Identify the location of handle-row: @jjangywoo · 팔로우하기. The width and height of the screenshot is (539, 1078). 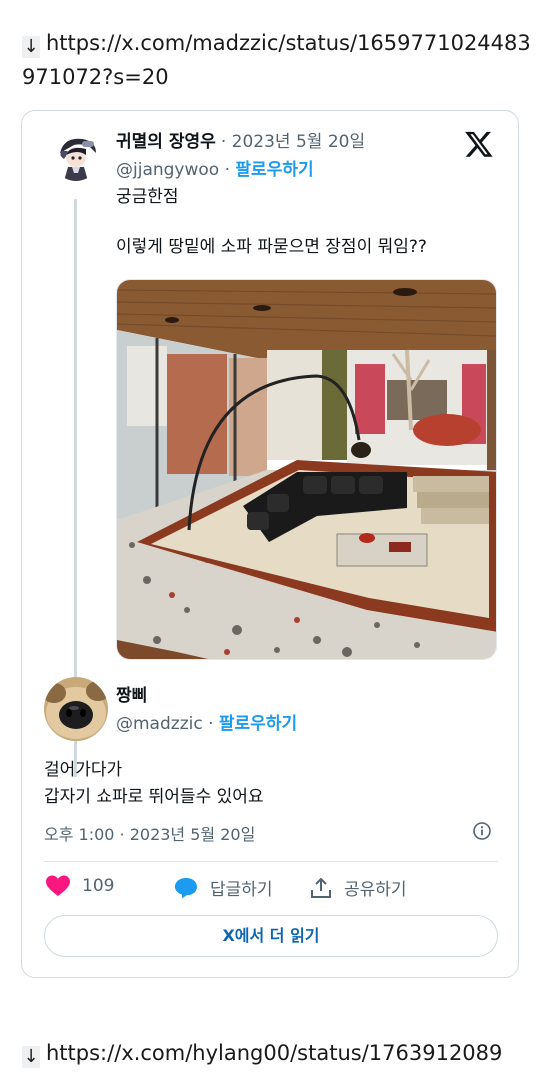
(215, 167).